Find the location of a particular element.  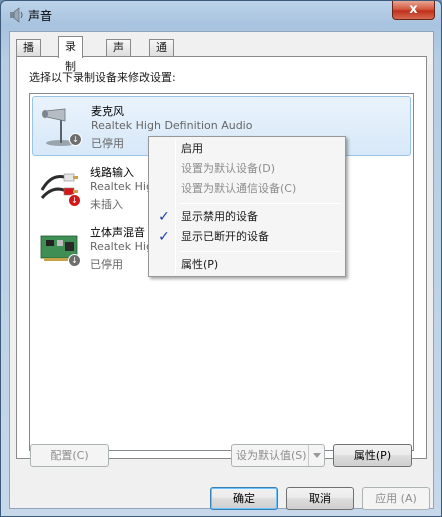

device-description: Realtek High Definition Audio is located at coordinates (172, 125).